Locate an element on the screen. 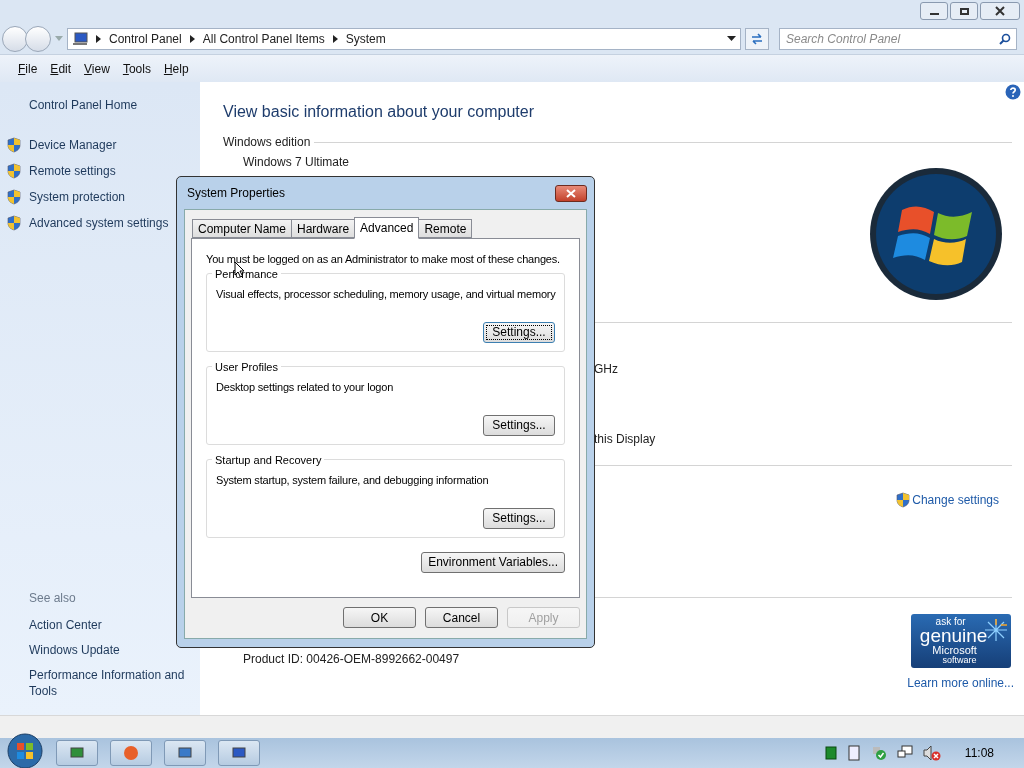  network-icon is located at coordinates (904, 753).